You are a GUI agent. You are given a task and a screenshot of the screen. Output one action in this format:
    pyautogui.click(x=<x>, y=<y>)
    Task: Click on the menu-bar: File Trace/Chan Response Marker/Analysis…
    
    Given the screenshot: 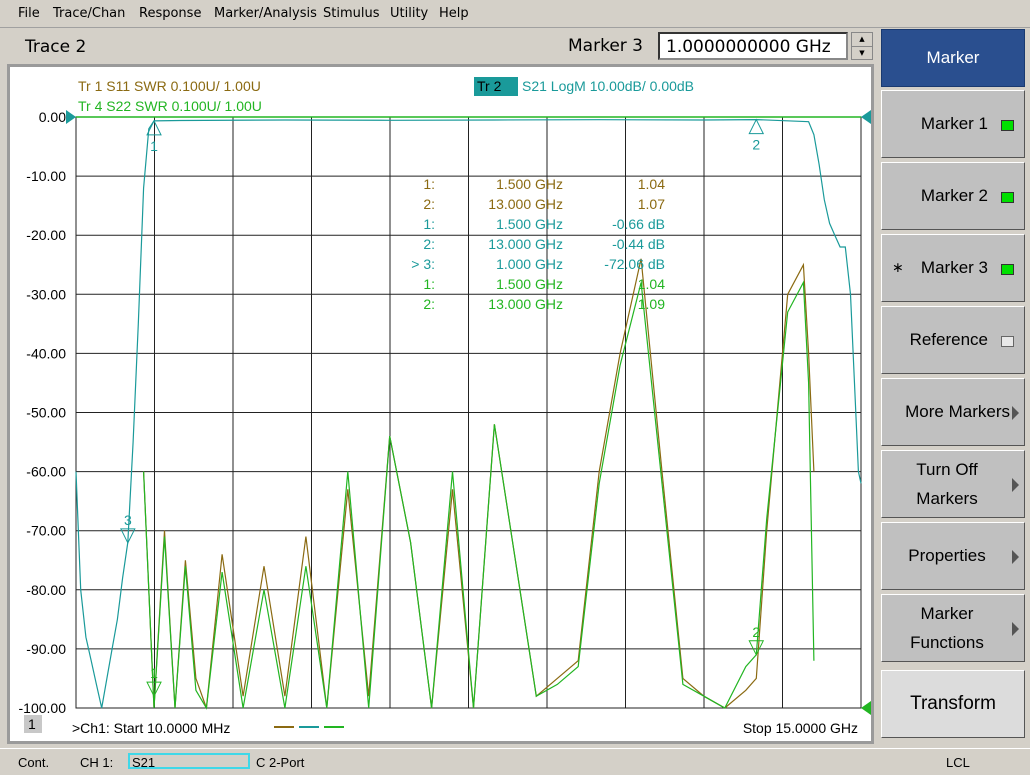 What is the action you would take?
    pyautogui.click(x=515, y=14)
    